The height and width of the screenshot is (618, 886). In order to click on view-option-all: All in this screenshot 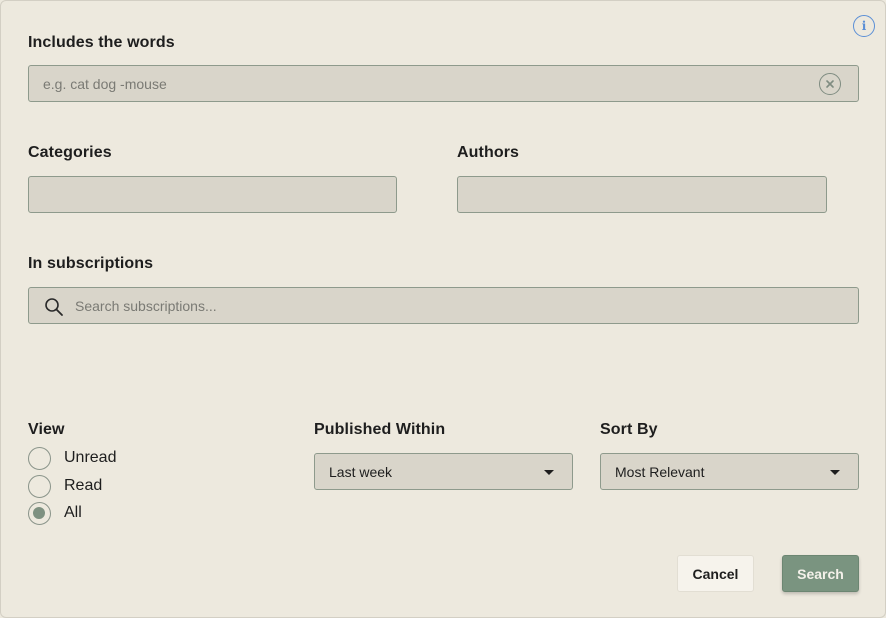, I will do `click(55, 513)`.